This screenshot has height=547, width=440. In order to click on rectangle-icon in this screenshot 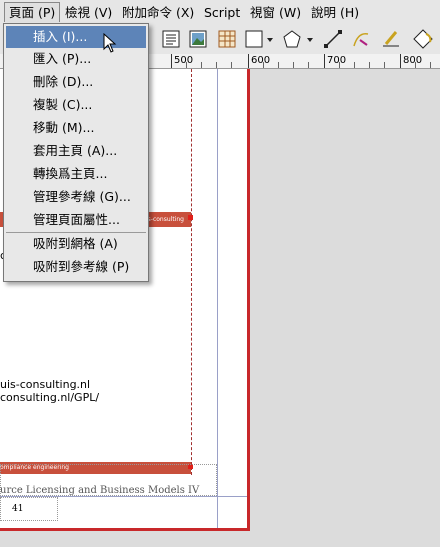, I will do `click(260, 39)`.